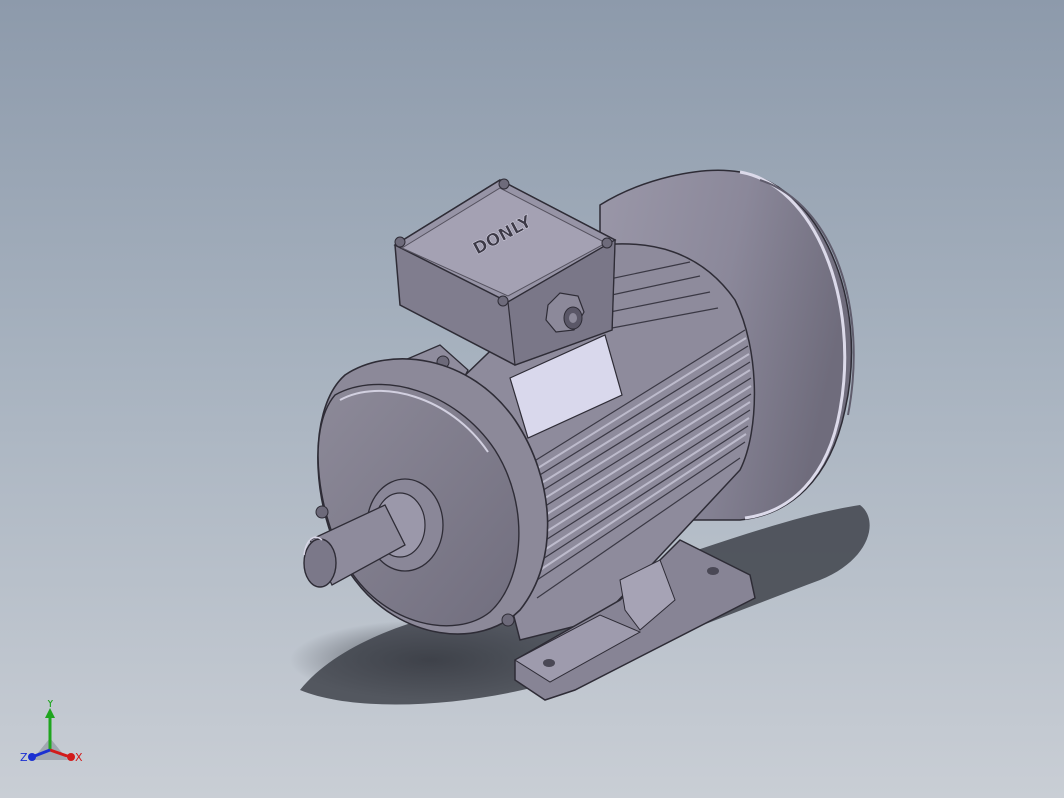 This screenshot has height=798, width=1064. Describe the element at coordinates (505, 272) in the screenshot. I see `terminal-box: DONLY` at that location.